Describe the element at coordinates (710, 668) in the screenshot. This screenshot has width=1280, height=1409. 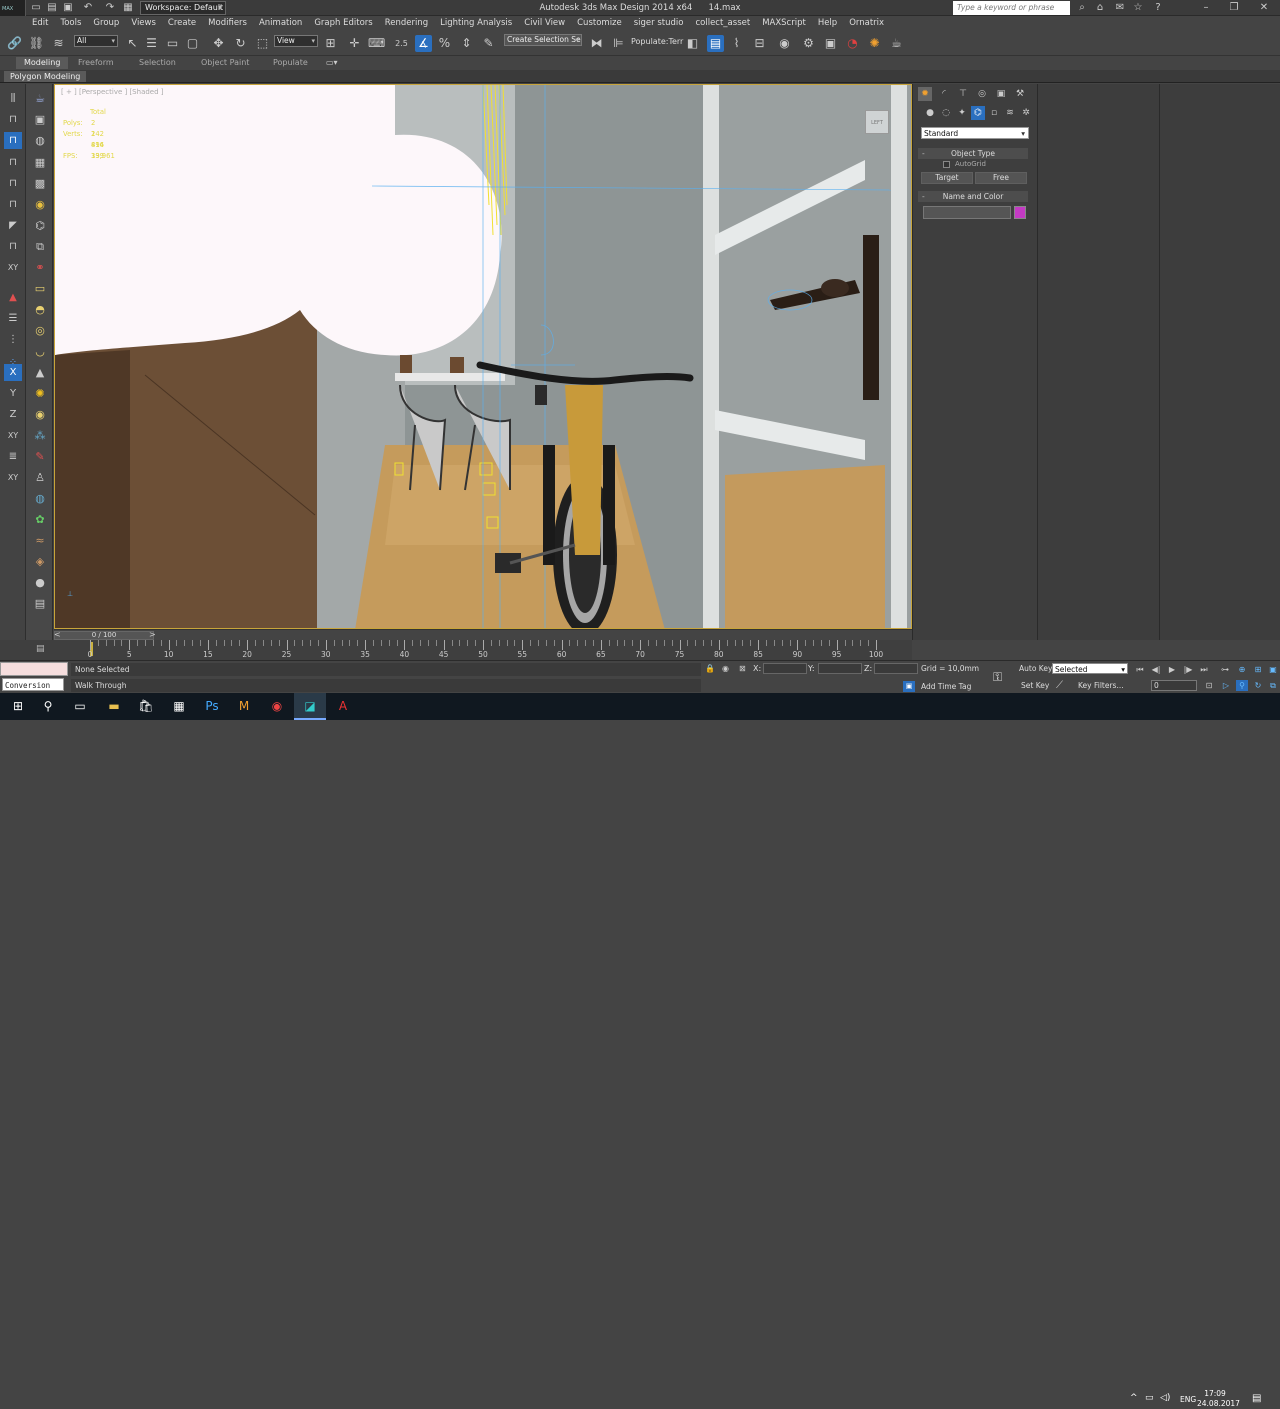
I see `lock-selection-icon: 🔒` at that location.